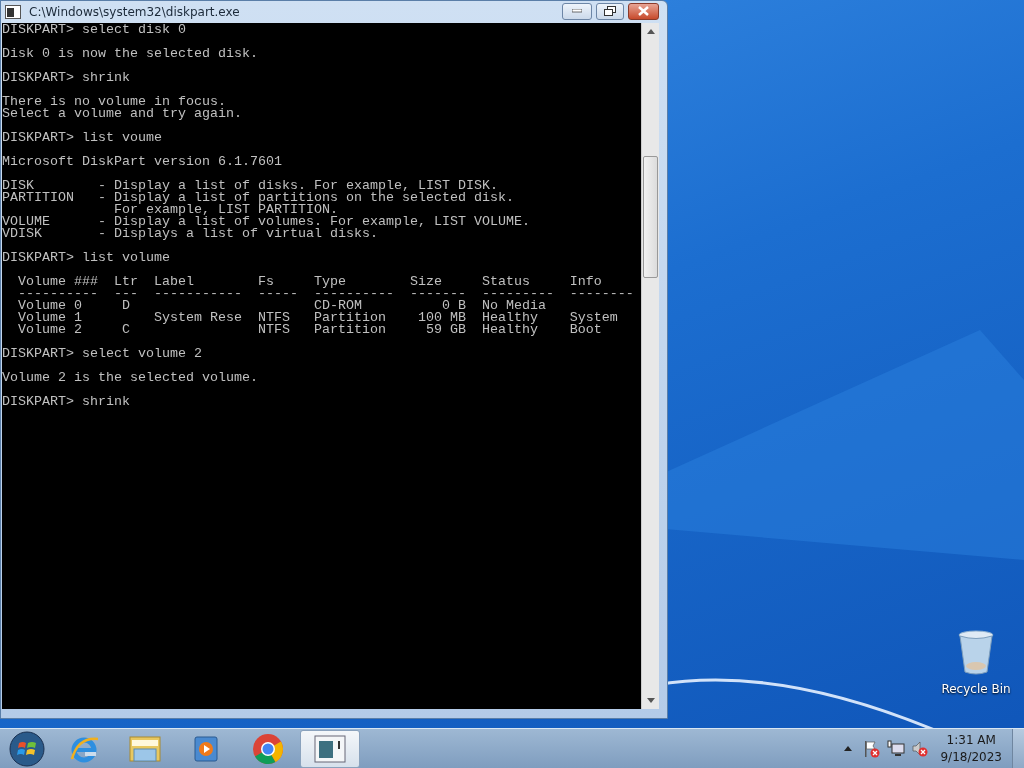 Image resolution: width=1024 pixels, height=768 pixels. Describe the element at coordinates (13, 12) in the screenshot. I see `console-icon` at that location.